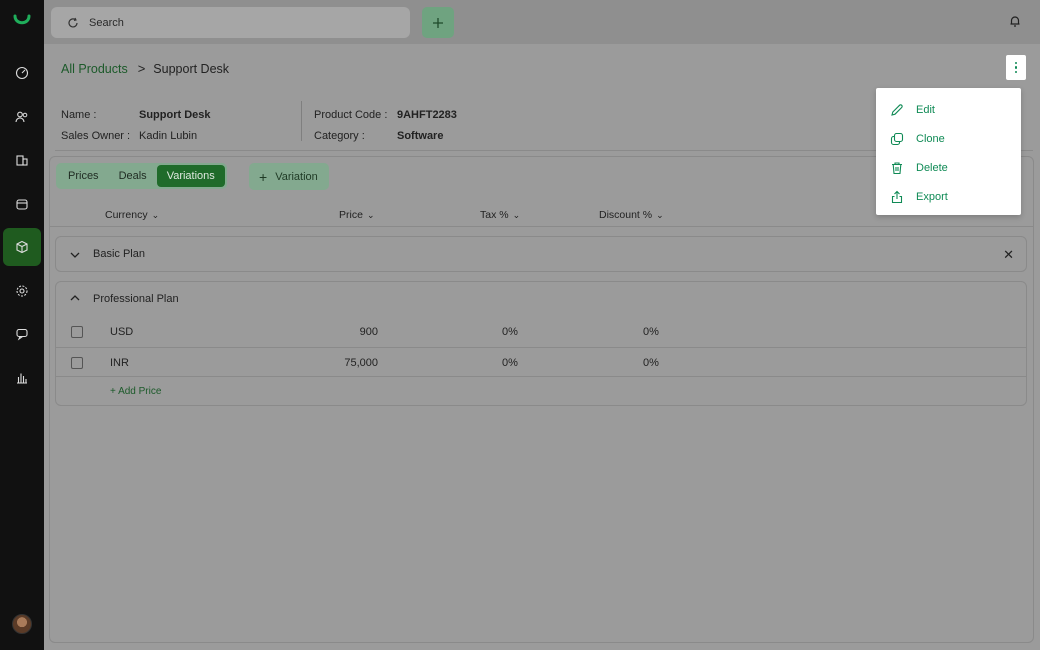  I want to click on header-divider, so click(541, 226).